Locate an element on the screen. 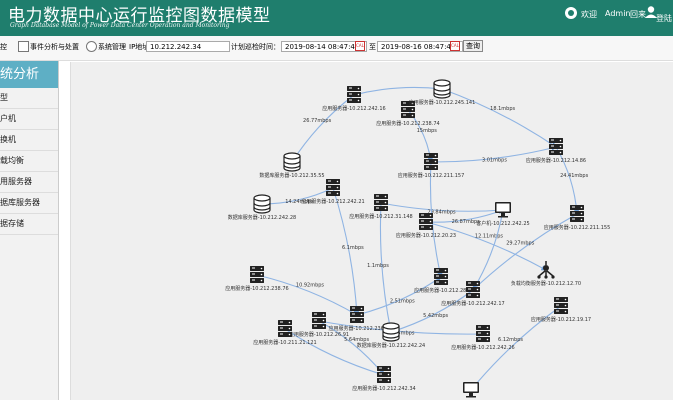  to-label: 至 is located at coordinates (372, 47).